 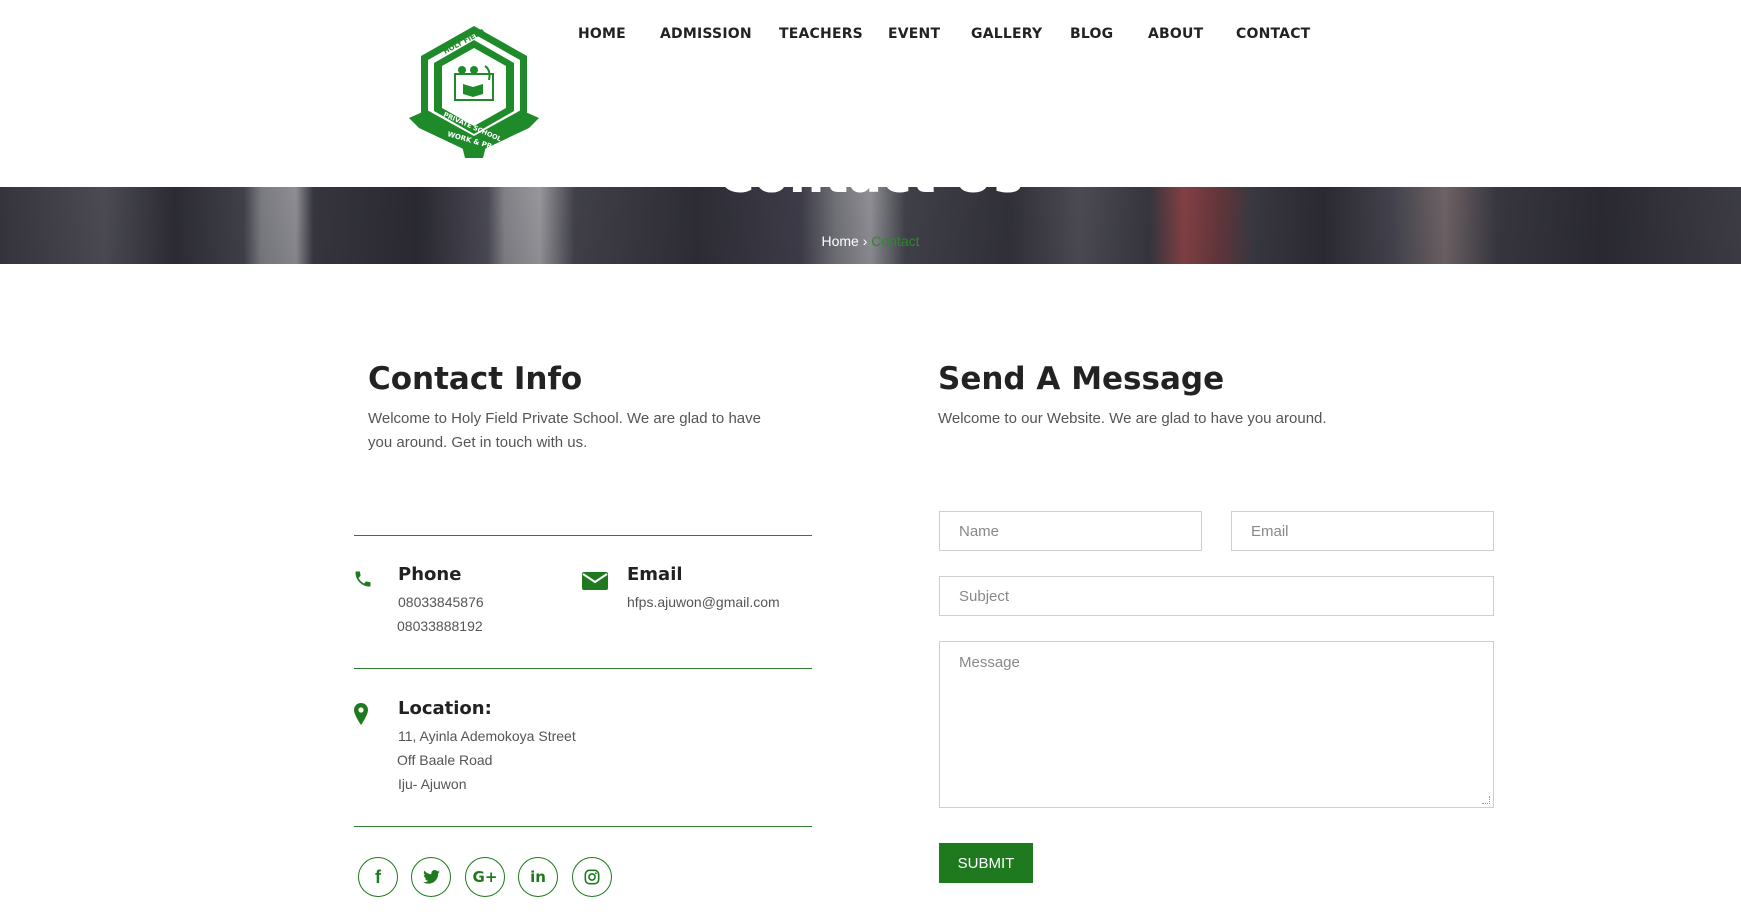 I want to click on send-message-heading: Send A Message, so click(x=1081, y=379).